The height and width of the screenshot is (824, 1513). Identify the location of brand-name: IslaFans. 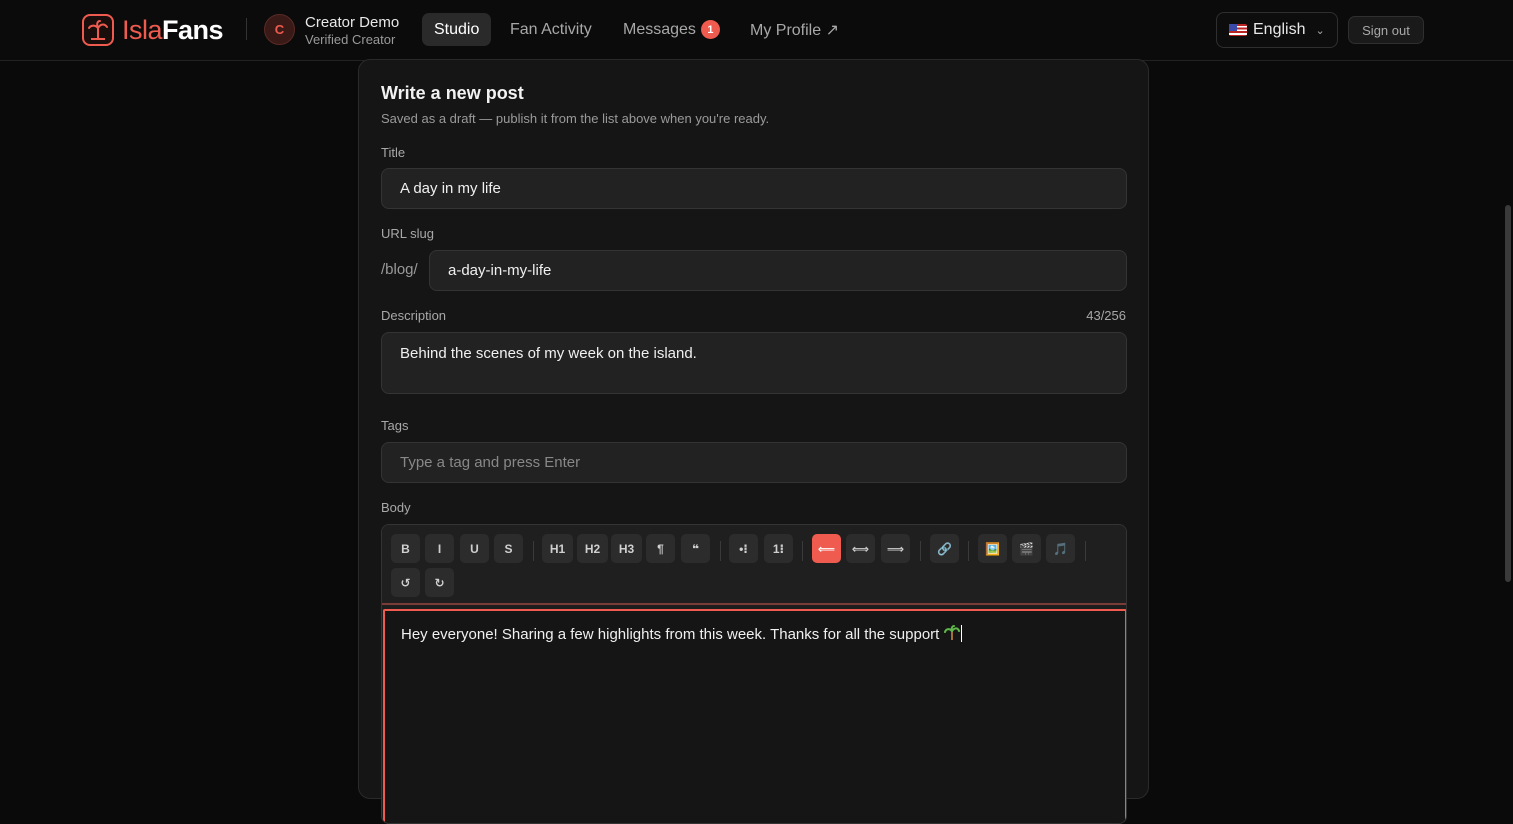
(173, 29).